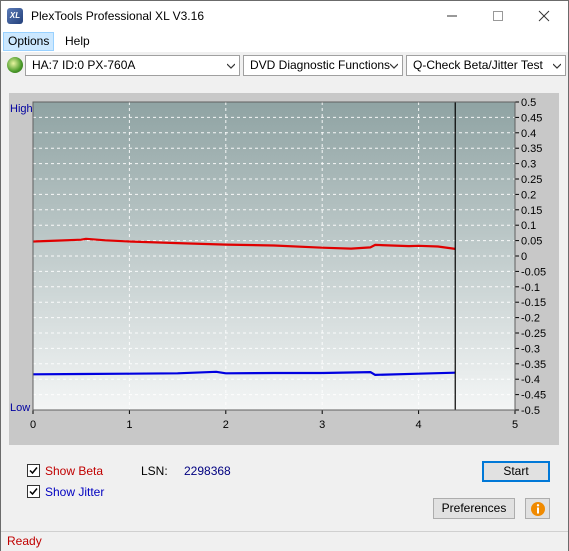 This screenshot has width=569, height=551. I want to click on minimize-icon, so click(452, 16).